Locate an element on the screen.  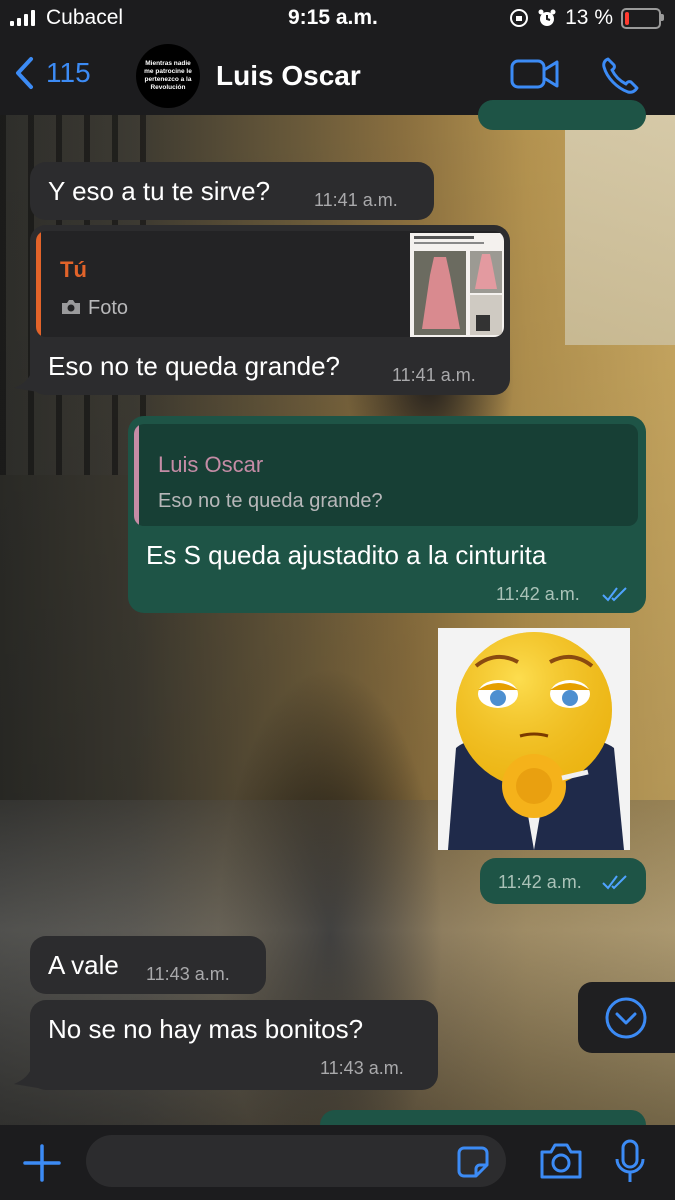
photo-thumbnail is located at coordinates (457, 285).